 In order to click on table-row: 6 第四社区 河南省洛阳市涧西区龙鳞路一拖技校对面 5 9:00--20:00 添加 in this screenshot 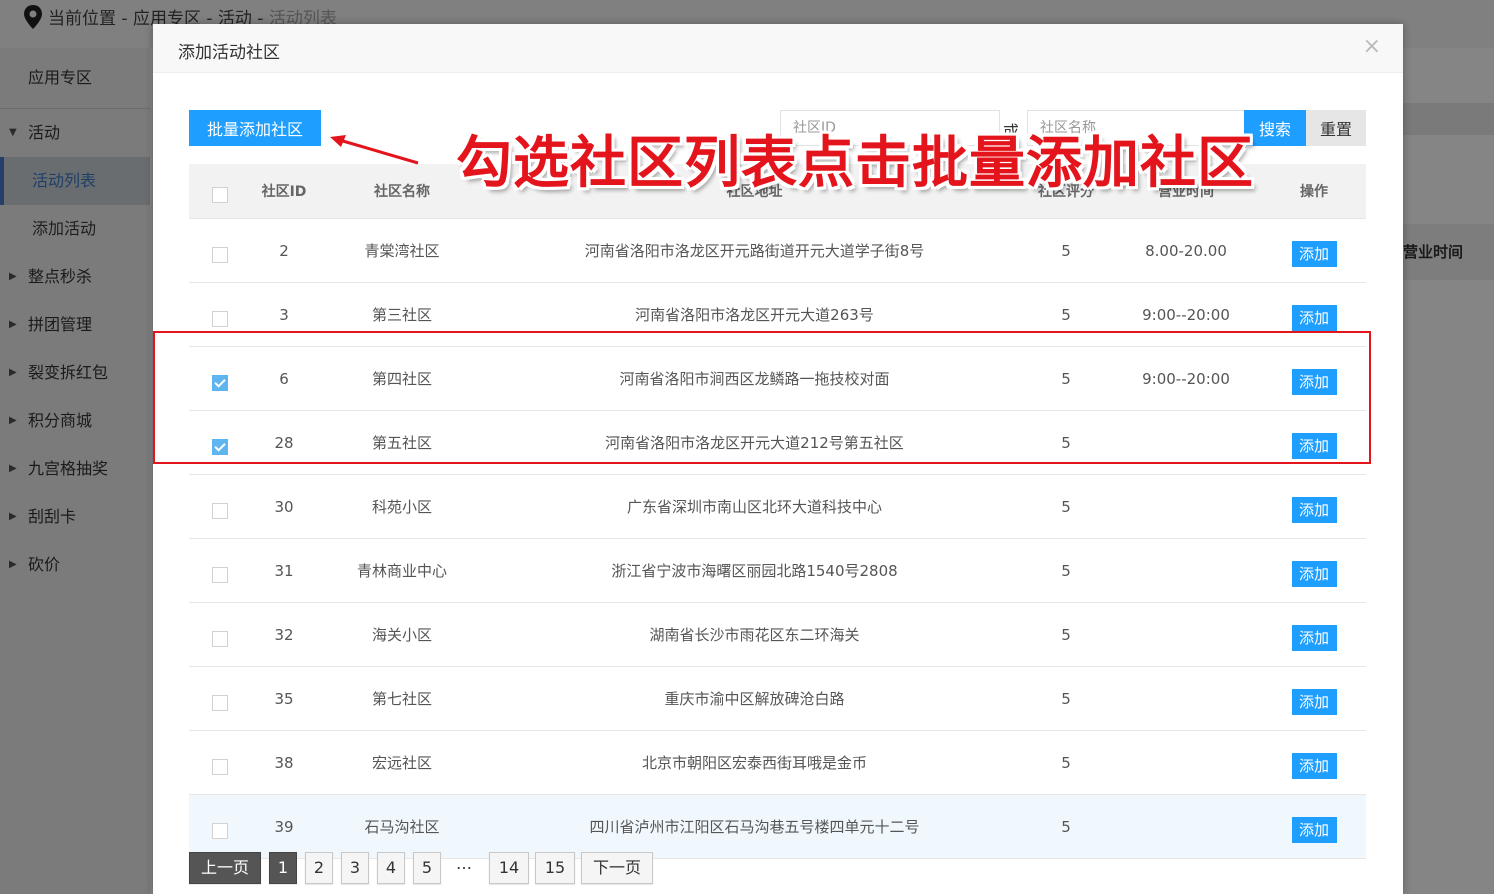, I will do `click(777, 378)`.